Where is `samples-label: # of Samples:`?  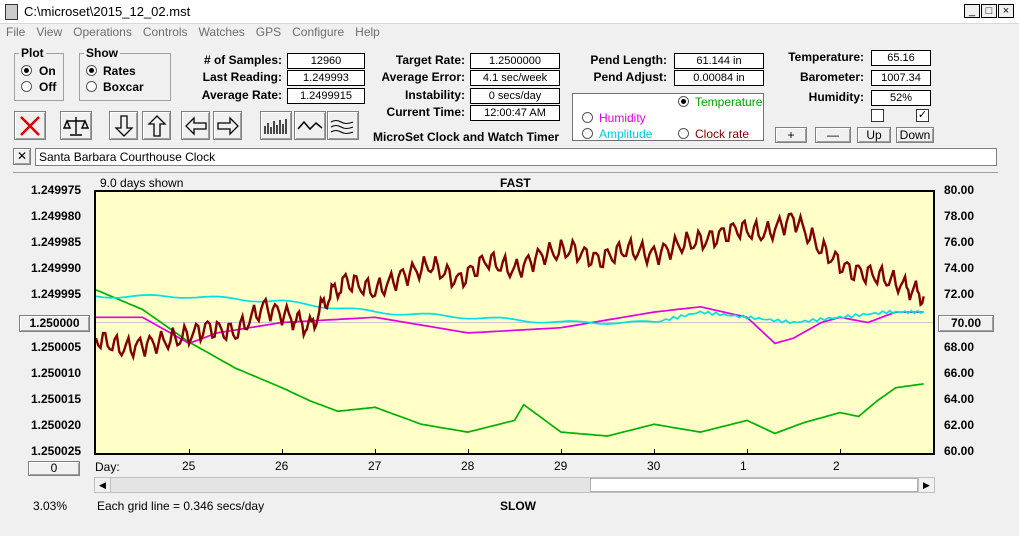
samples-label: # of Samples: is located at coordinates (242, 60).